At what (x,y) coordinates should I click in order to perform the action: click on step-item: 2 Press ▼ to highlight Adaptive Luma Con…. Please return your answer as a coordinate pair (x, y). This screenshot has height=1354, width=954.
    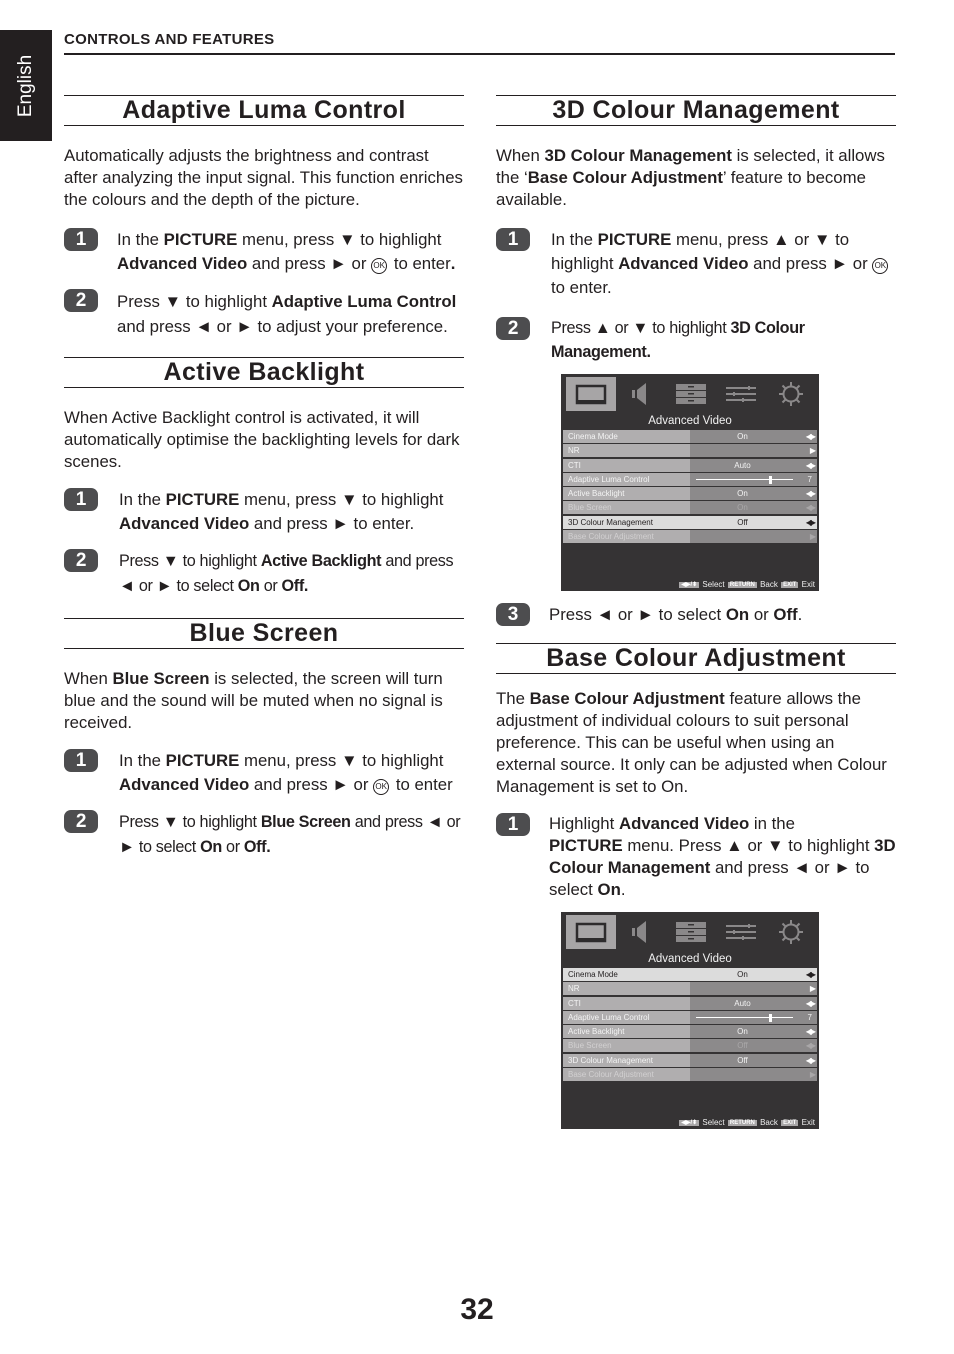
    Looking at the image, I should click on (264, 314).